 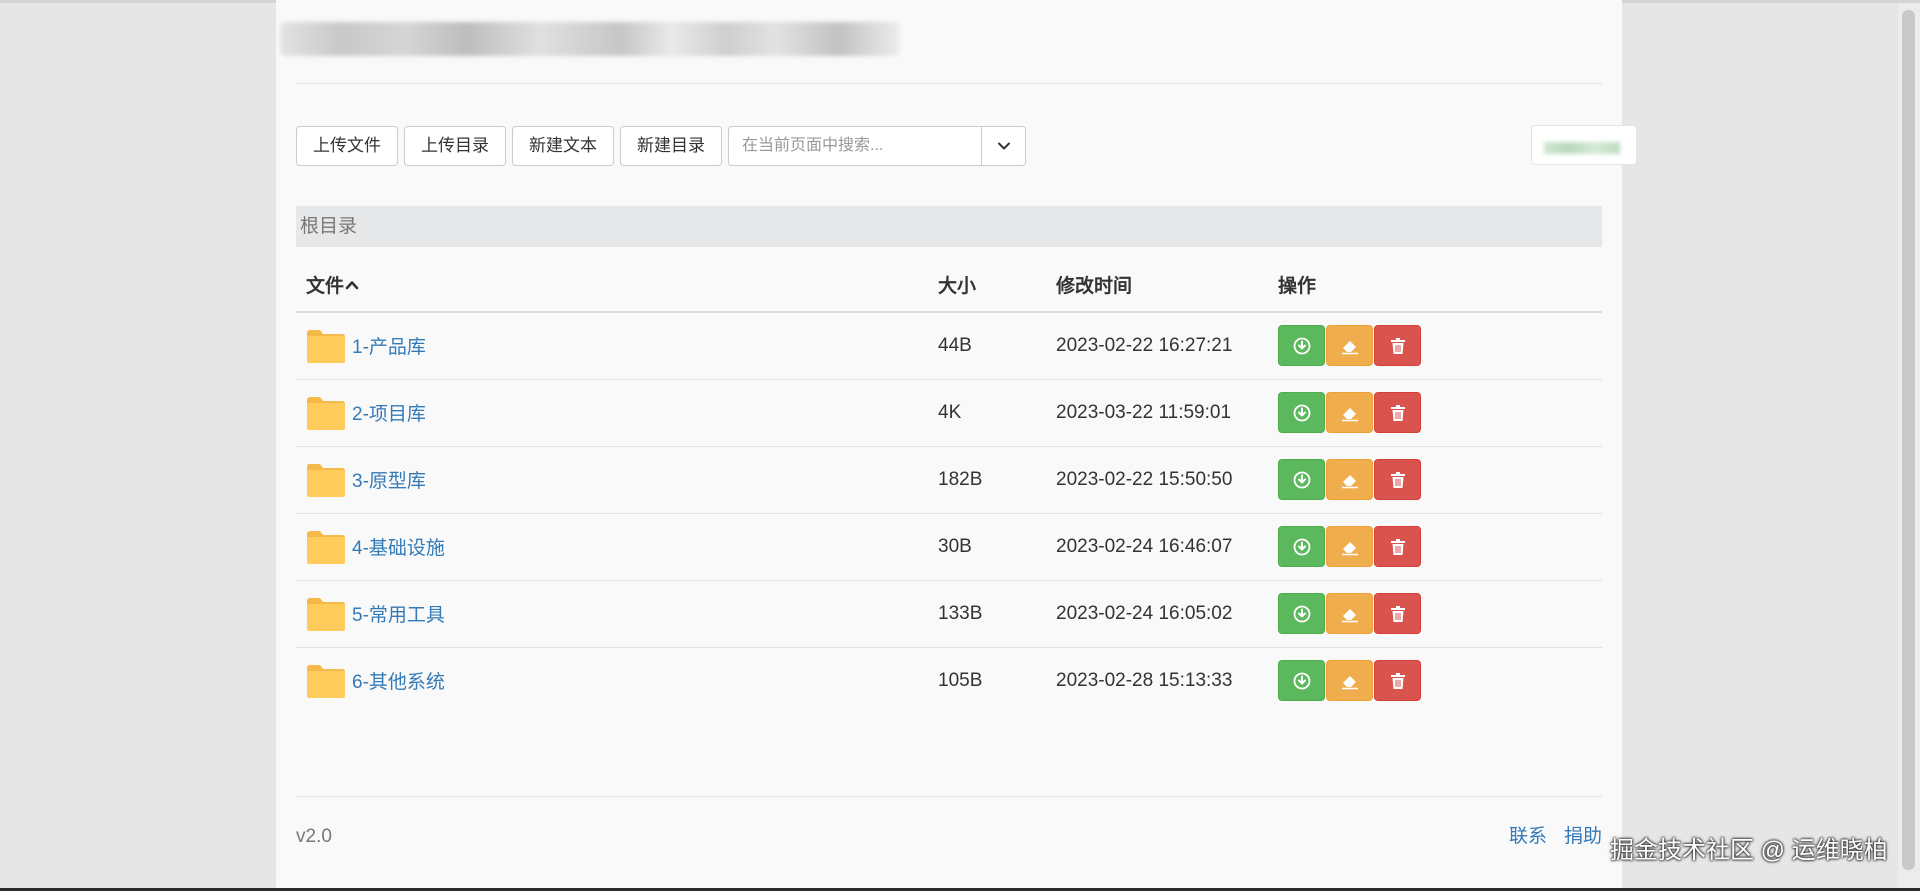 I want to click on header-file-label: 文件, so click(x=325, y=286).